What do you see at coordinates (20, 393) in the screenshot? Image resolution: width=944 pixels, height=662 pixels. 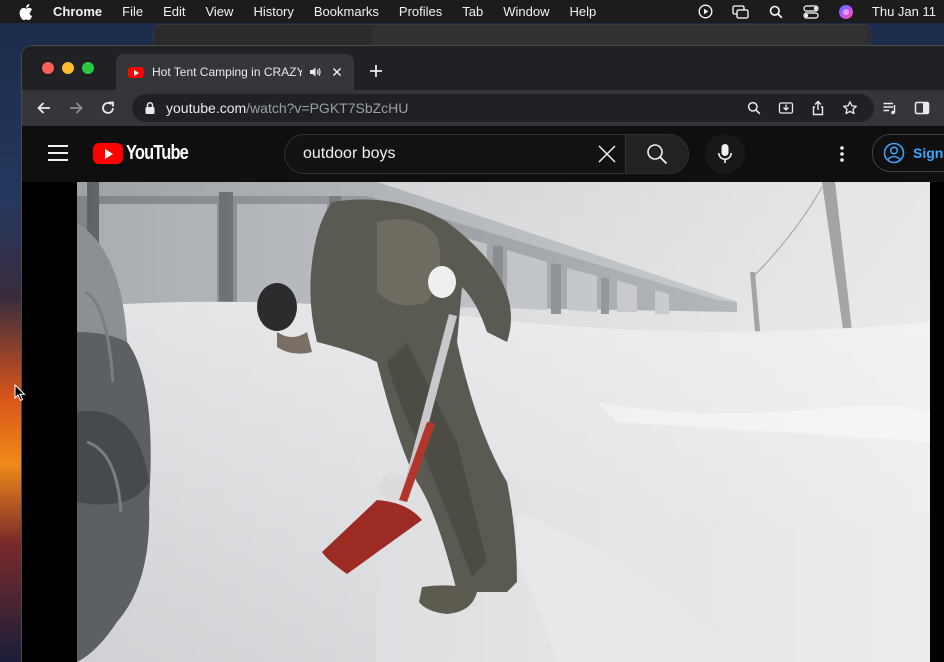 I see `mouse-cursor-icon` at bounding box center [20, 393].